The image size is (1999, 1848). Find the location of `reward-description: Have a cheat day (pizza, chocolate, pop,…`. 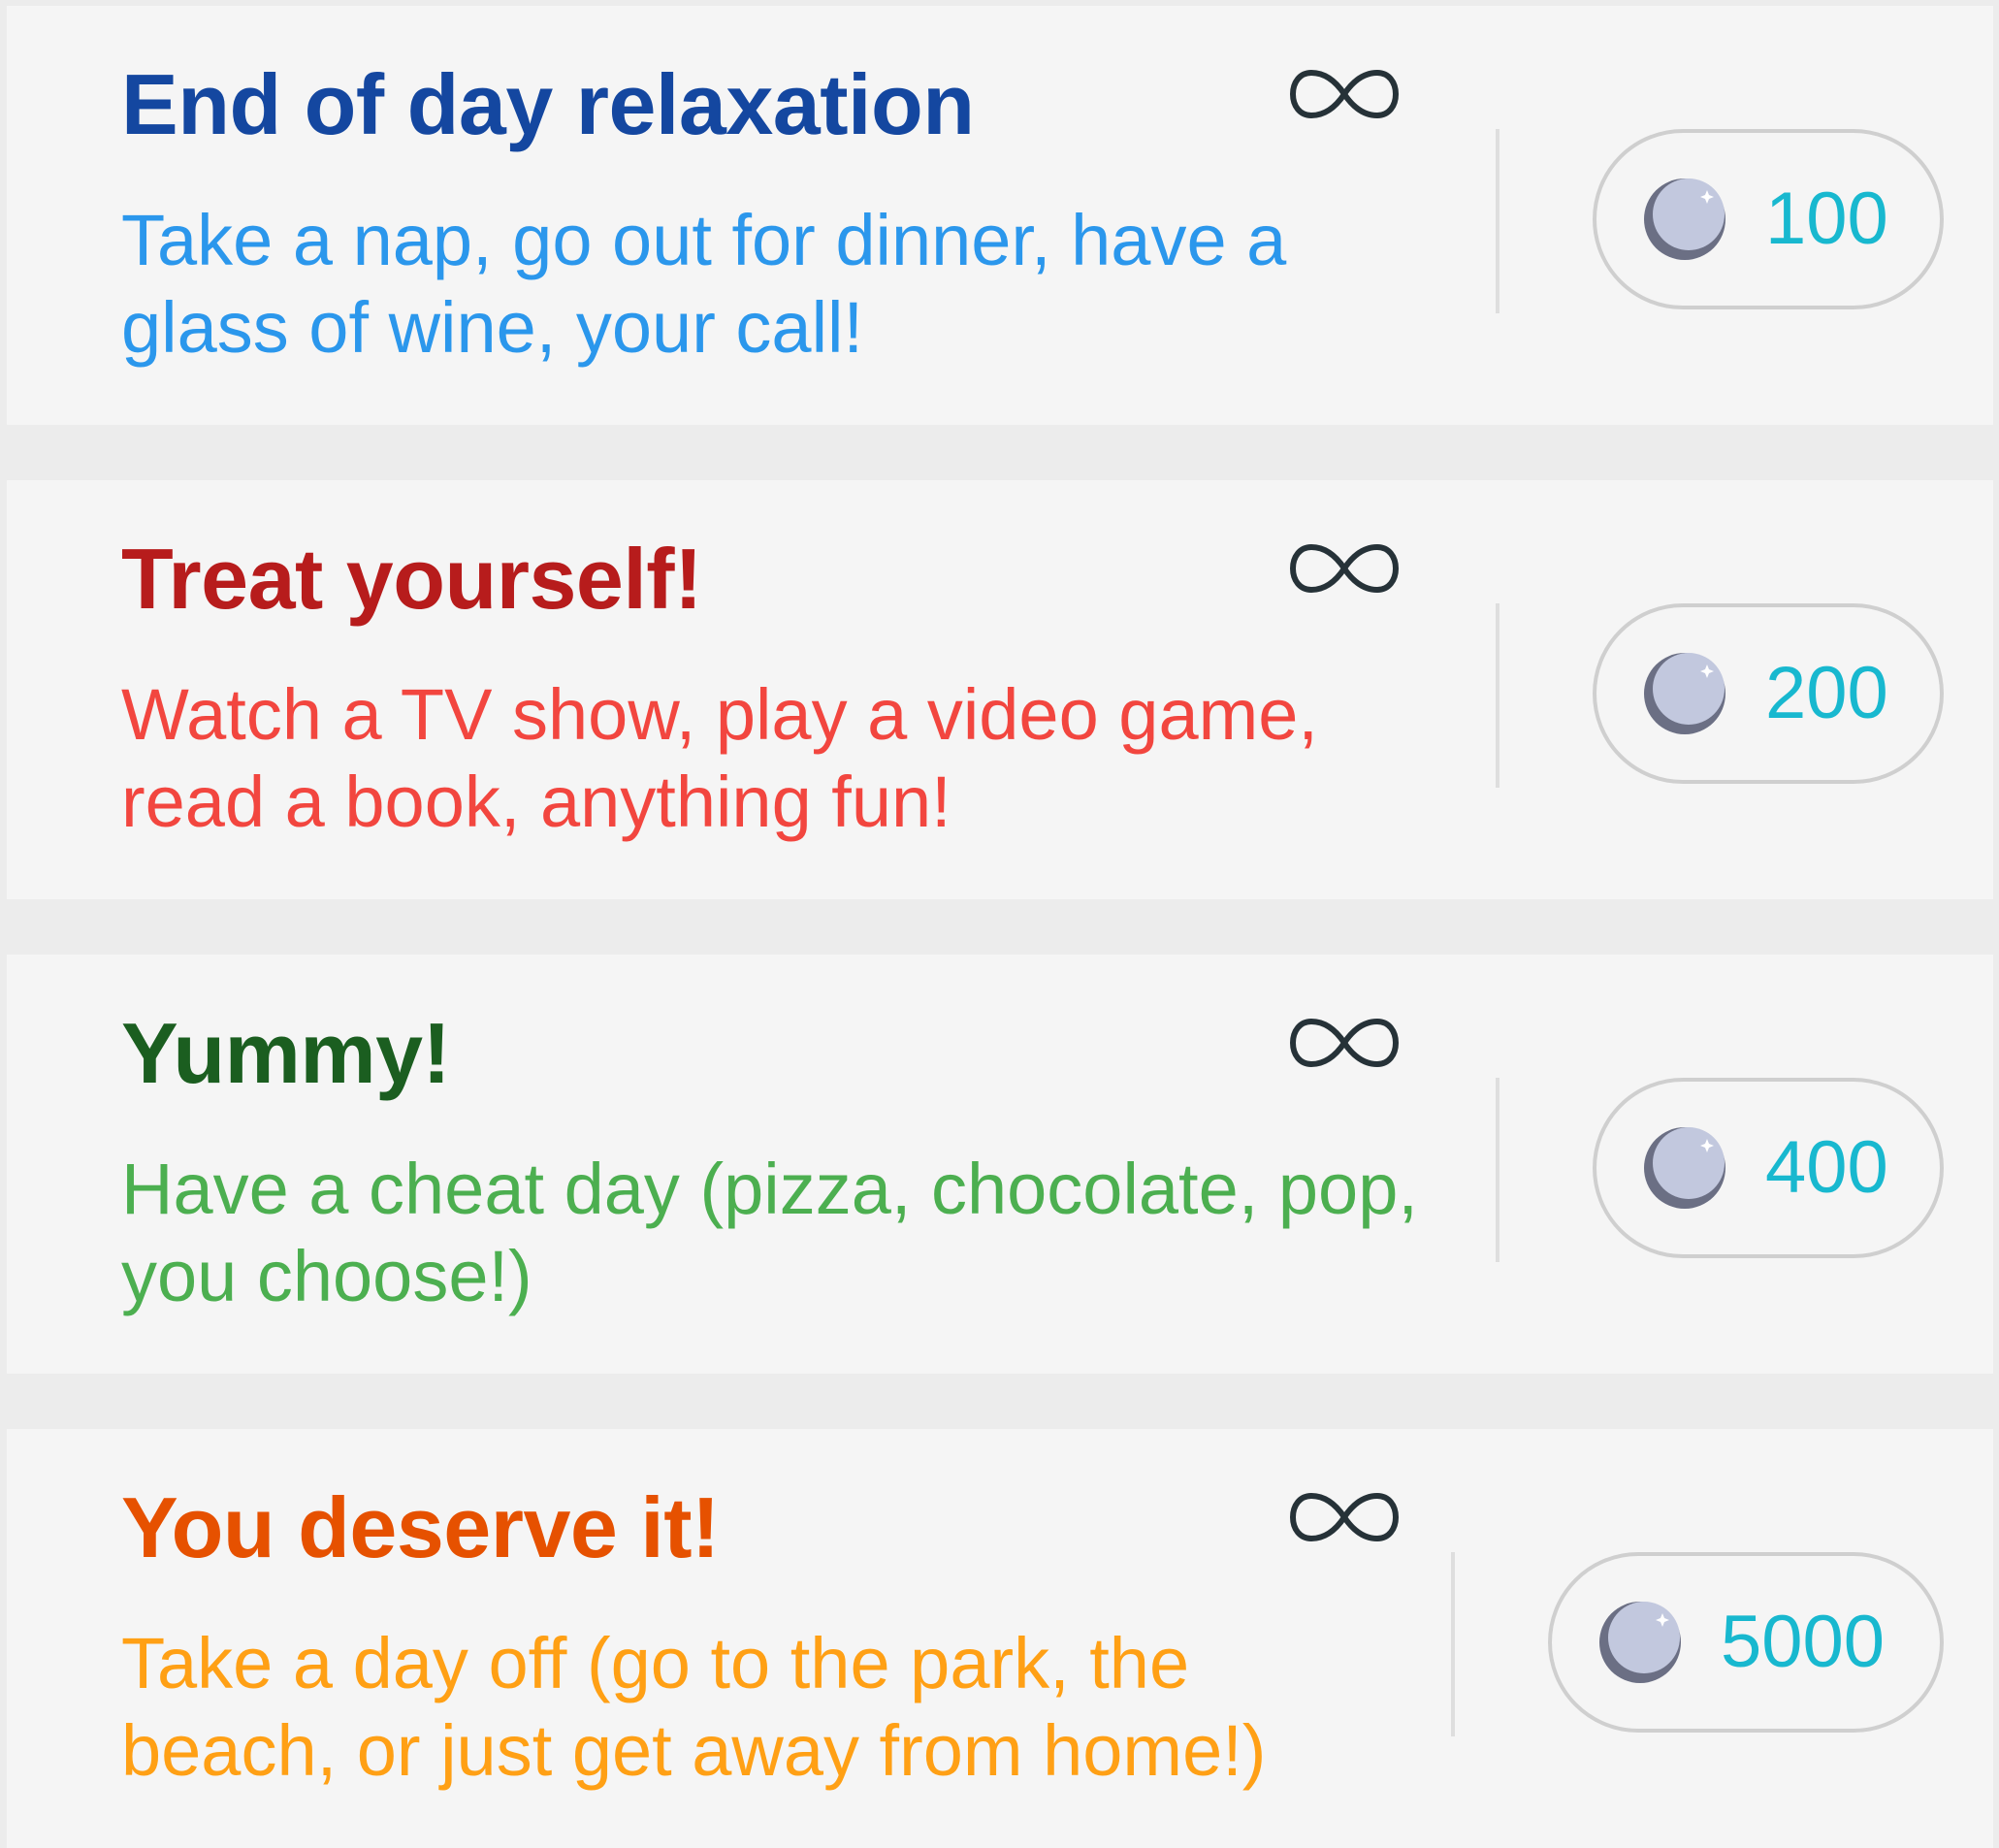

reward-description: Have a cheat day (pizza, chocolate, pop,… is located at coordinates (770, 1232).